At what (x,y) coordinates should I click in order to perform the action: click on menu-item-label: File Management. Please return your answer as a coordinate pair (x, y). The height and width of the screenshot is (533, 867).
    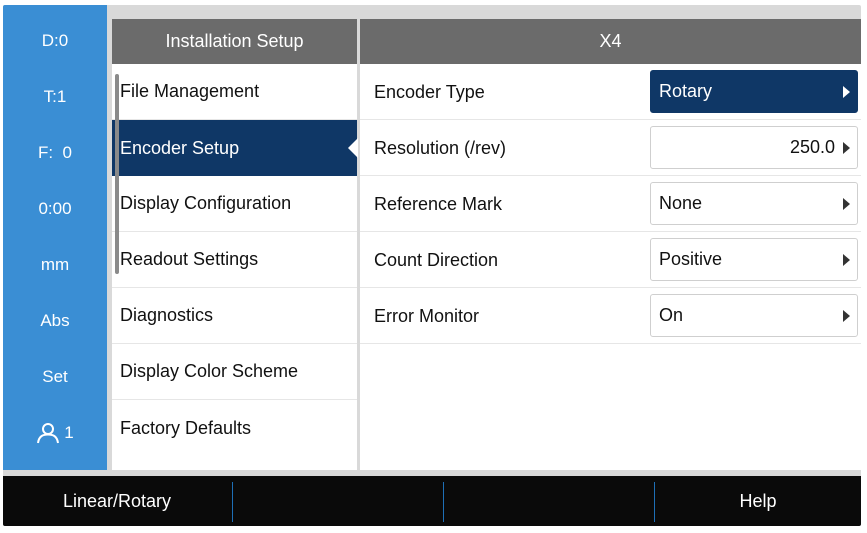
    Looking at the image, I should click on (190, 91).